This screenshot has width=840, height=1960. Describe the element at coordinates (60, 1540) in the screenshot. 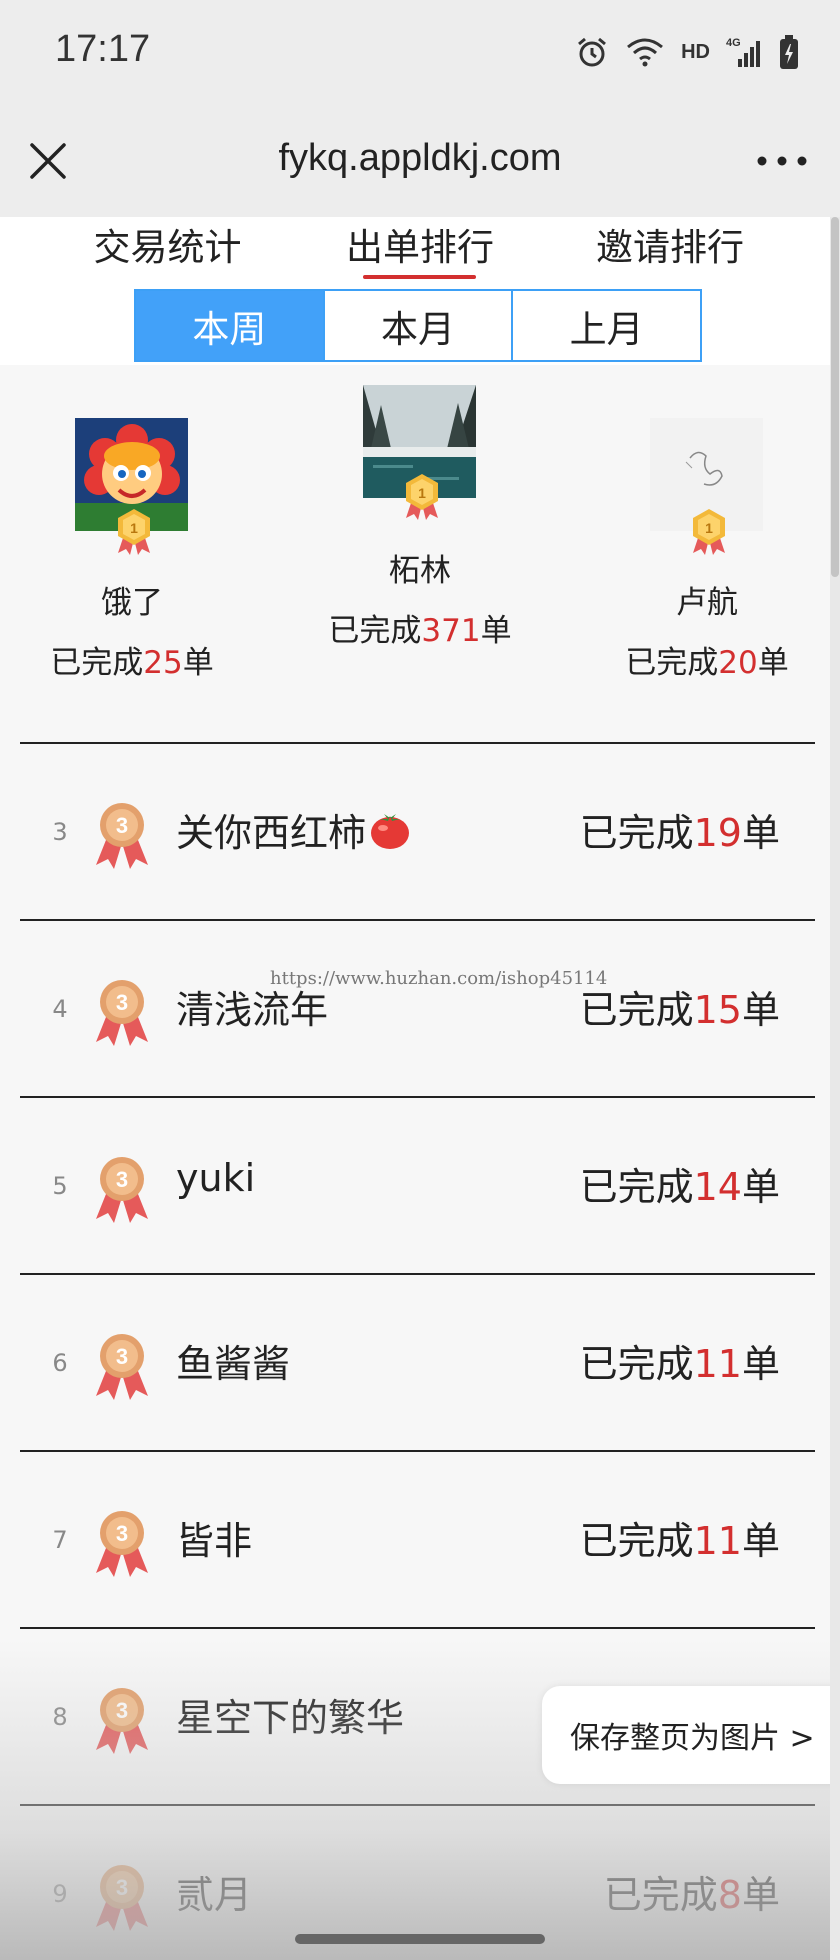

I see `rank-number: 7` at that location.